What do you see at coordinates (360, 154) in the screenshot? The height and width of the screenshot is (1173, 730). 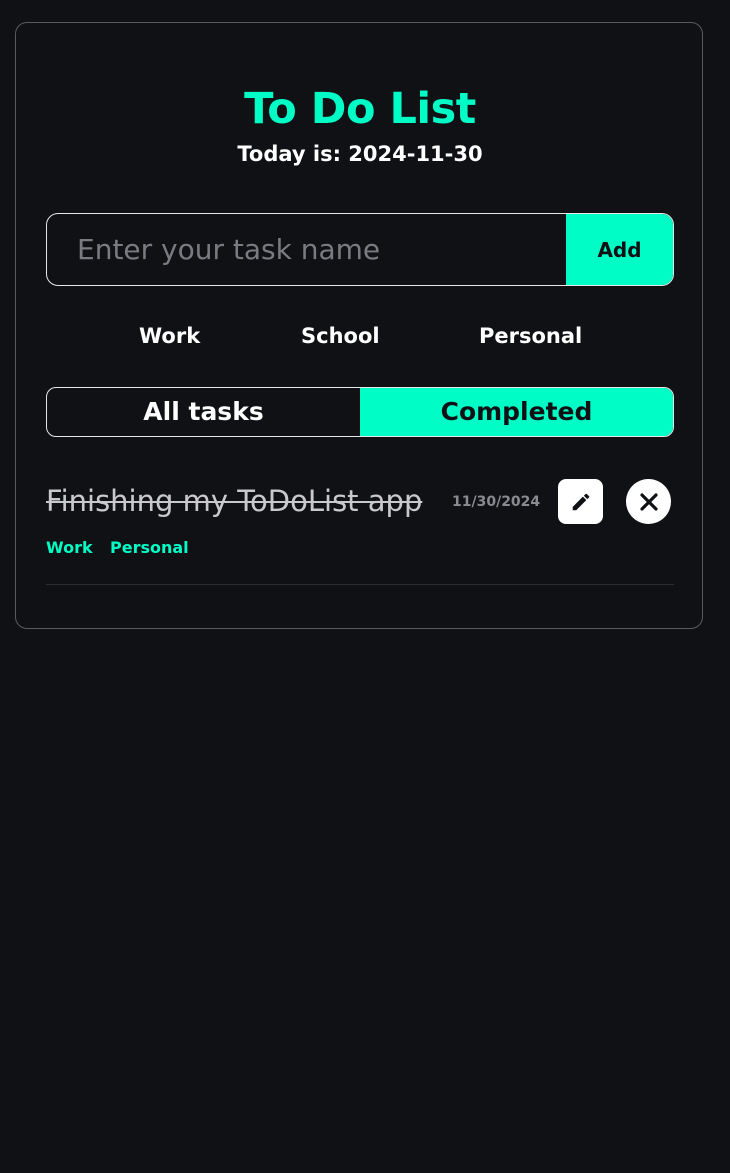 I see `today-date: Today is: 2024-11-30` at bounding box center [360, 154].